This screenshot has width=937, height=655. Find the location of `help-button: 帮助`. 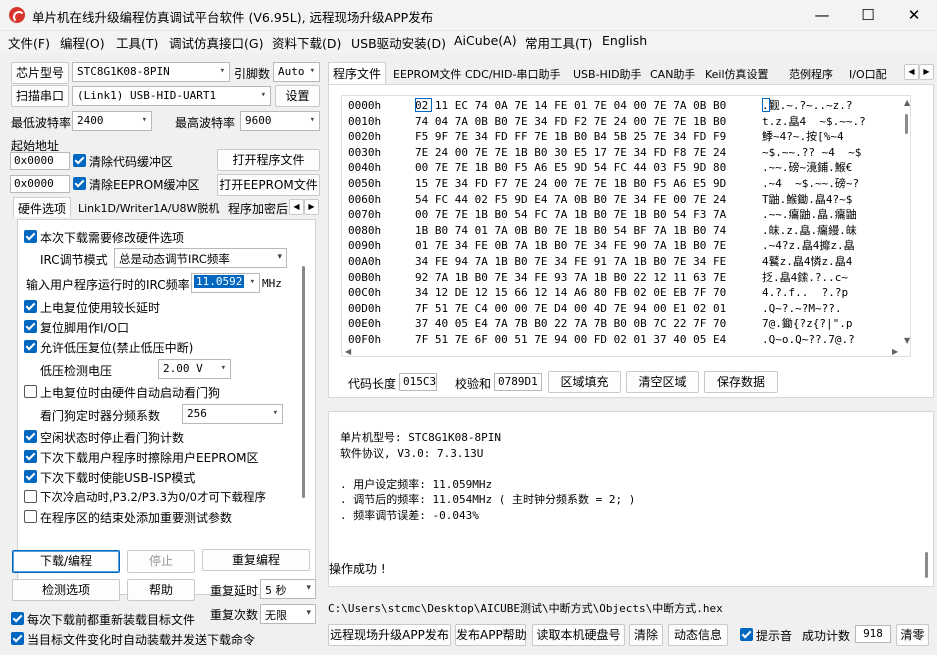

help-button: 帮助 is located at coordinates (161, 590).